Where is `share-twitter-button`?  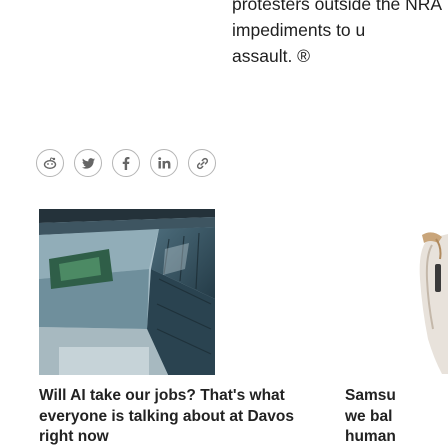
share-twitter-button is located at coordinates (88, 163).